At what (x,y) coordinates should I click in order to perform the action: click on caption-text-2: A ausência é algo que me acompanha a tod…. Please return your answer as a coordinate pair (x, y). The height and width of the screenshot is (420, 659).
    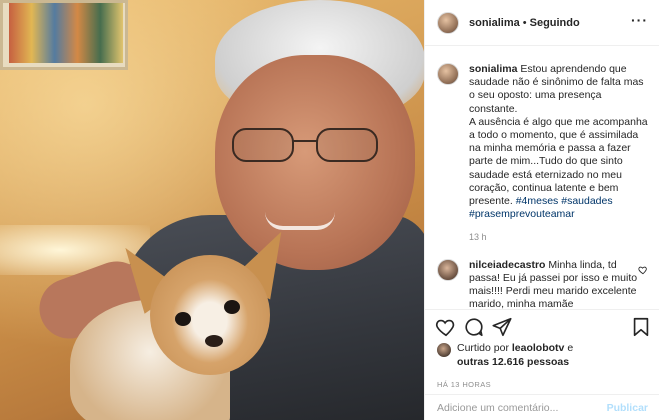
    Looking at the image, I should click on (558, 161).